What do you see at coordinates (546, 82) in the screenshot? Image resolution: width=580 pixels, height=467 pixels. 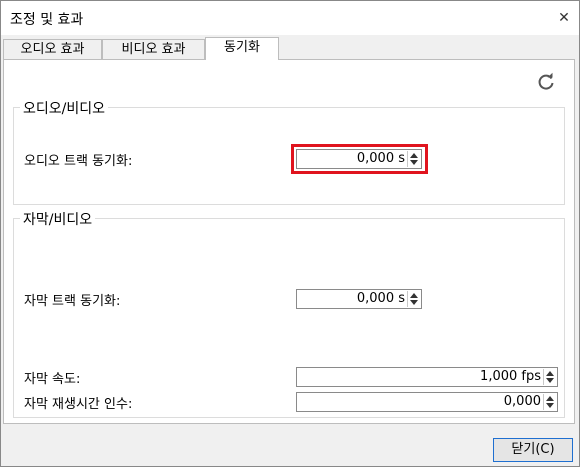 I see `refresh-icon` at bounding box center [546, 82].